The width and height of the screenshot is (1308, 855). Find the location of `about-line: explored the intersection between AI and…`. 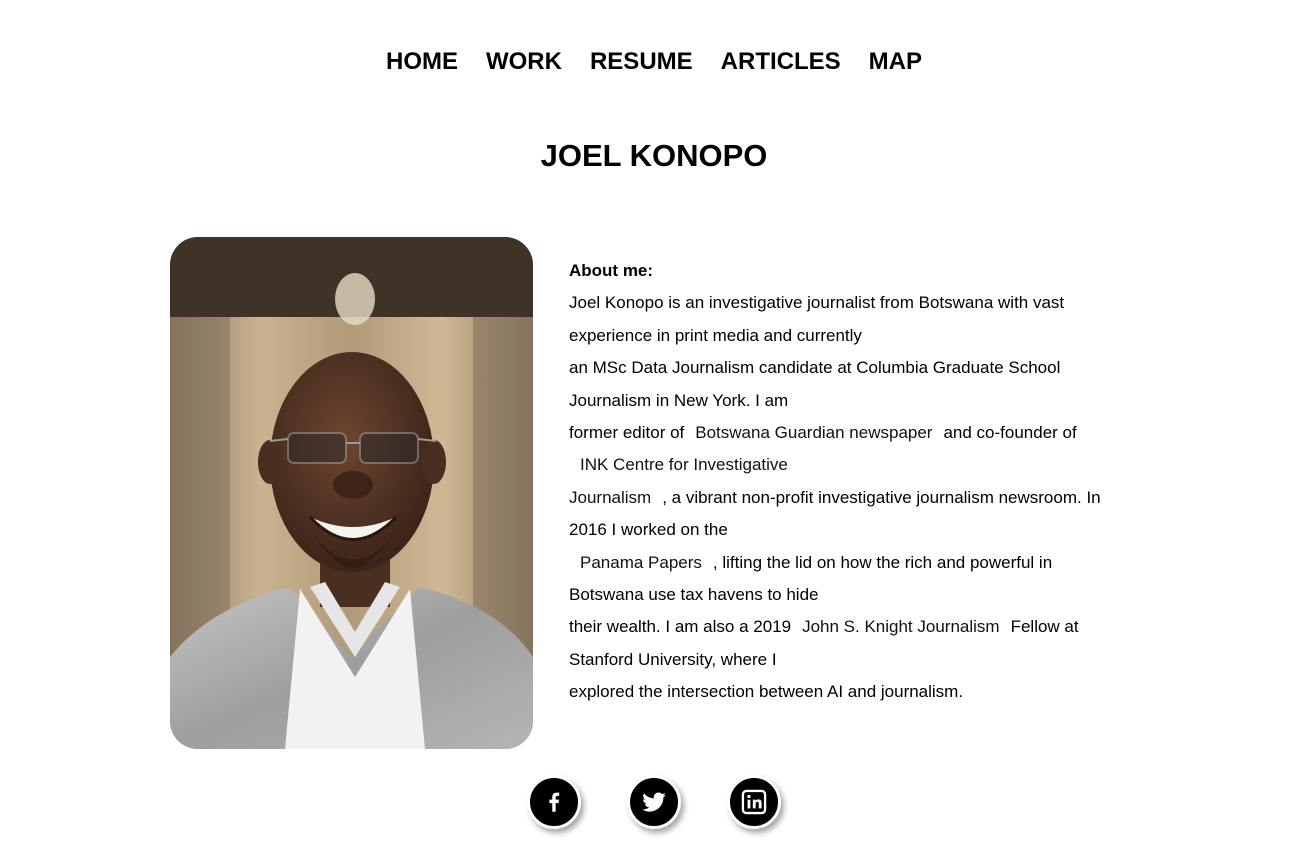

about-line: explored the intersection between AI and… is located at coordinates (766, 692).